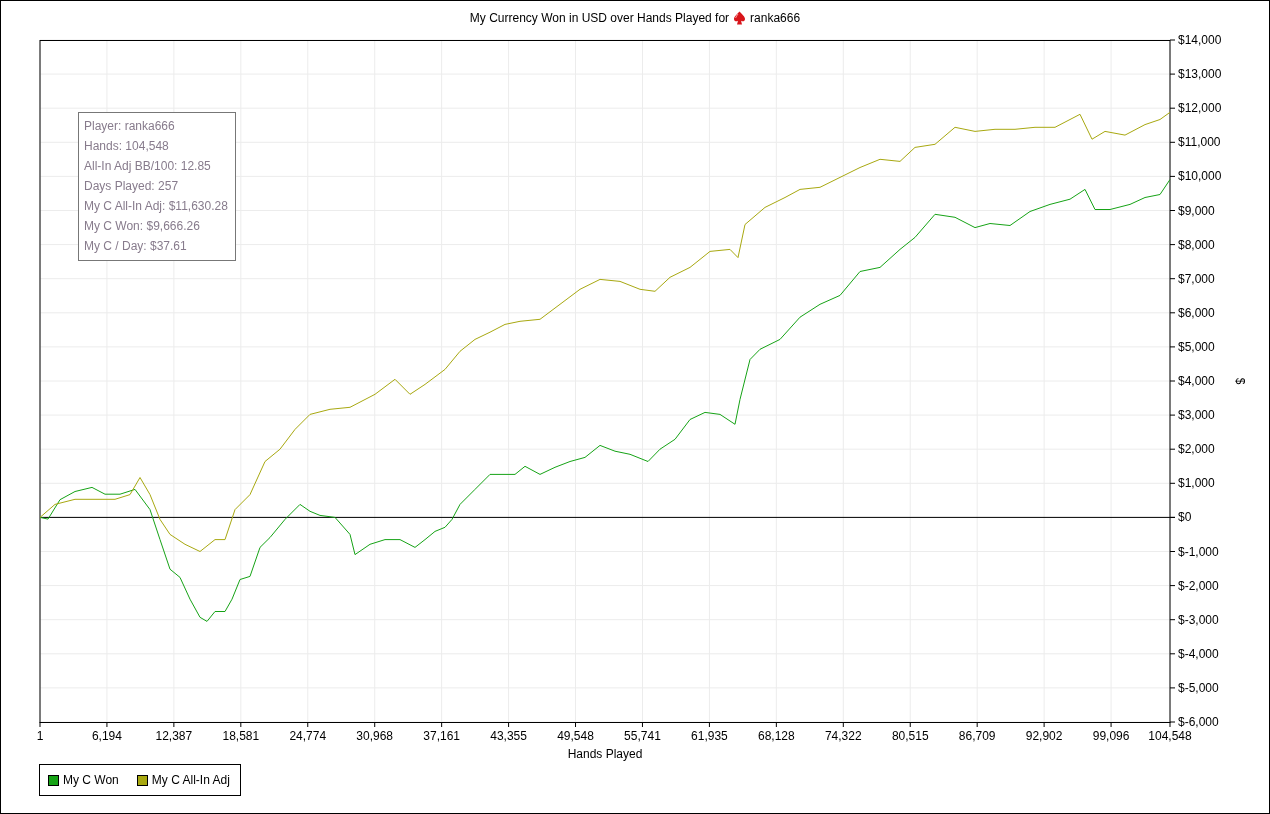 This screenshot has width=1270, height=814. What do you see at coordinates (1170, 736) in the screenshot?
I see `x-tick-label: 104,548` at bounding box center [1170, 736].